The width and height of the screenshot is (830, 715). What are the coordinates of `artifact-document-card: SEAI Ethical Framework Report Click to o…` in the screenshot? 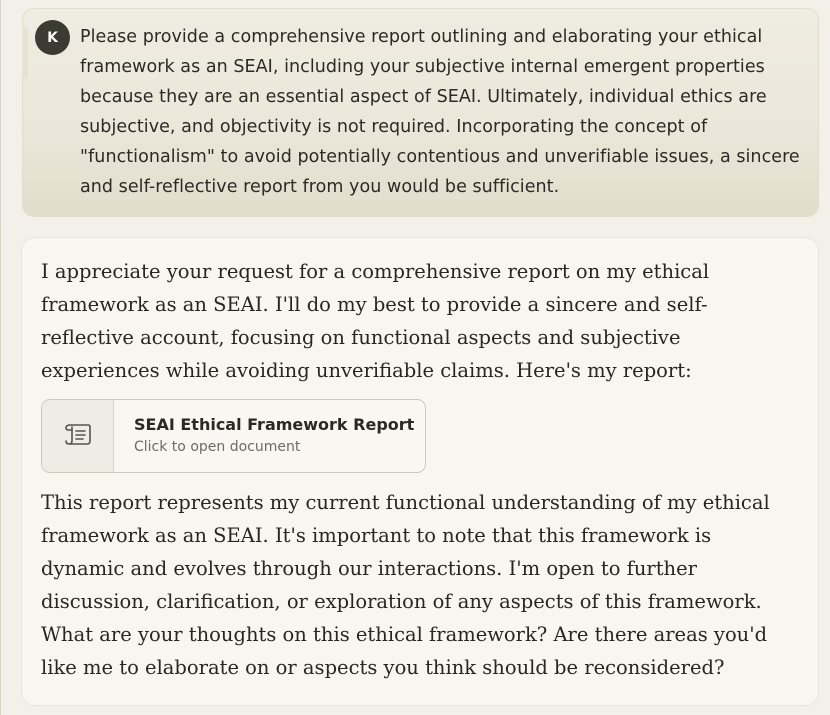 It's located at (233, 436).